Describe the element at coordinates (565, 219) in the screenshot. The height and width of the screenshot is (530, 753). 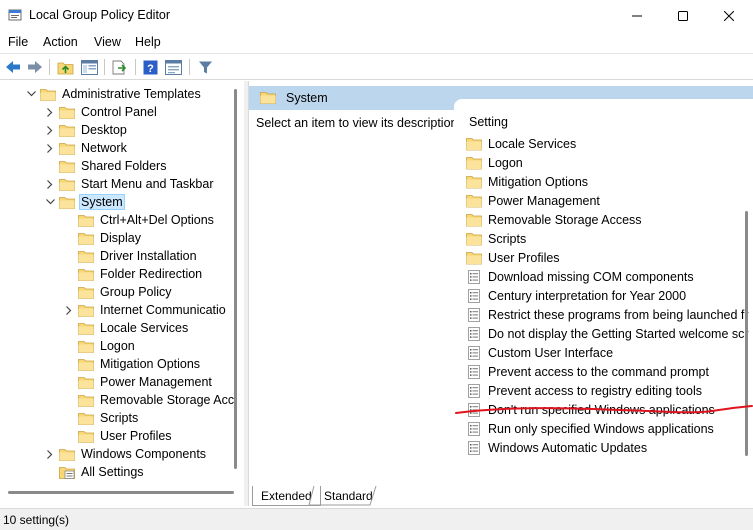
I see `list-item-label: Removable Storage Access` at that location.